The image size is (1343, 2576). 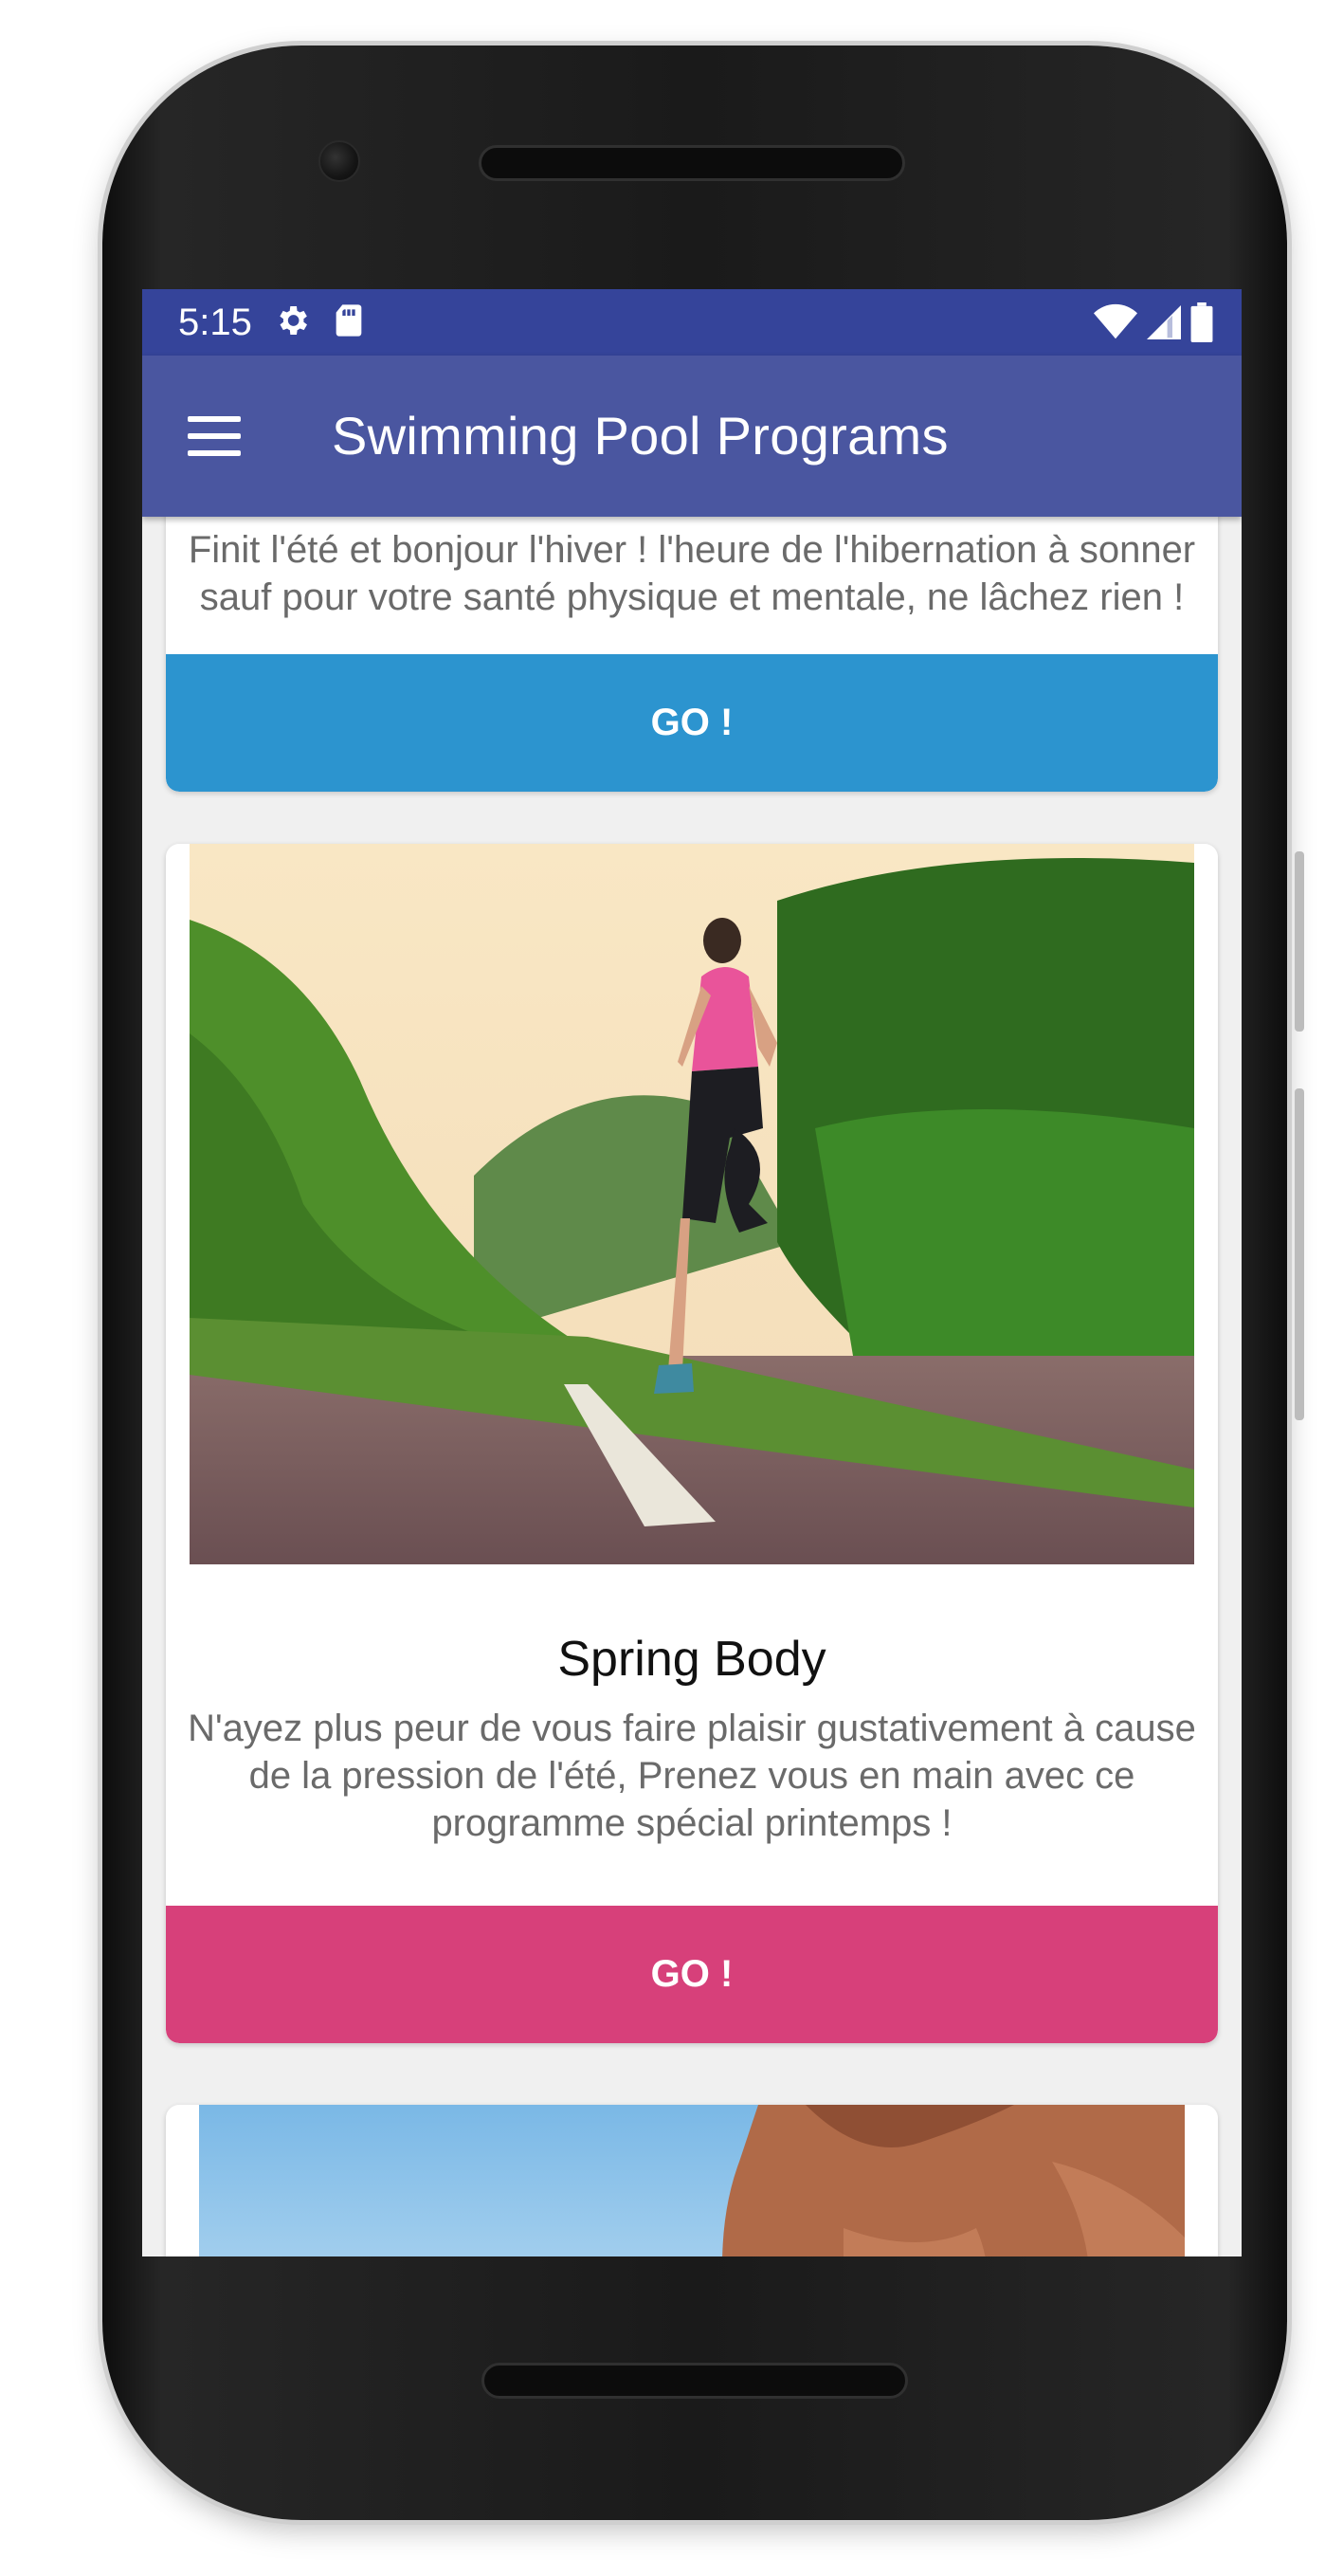 I want to click on program-card, so click(x=692, y=2180).